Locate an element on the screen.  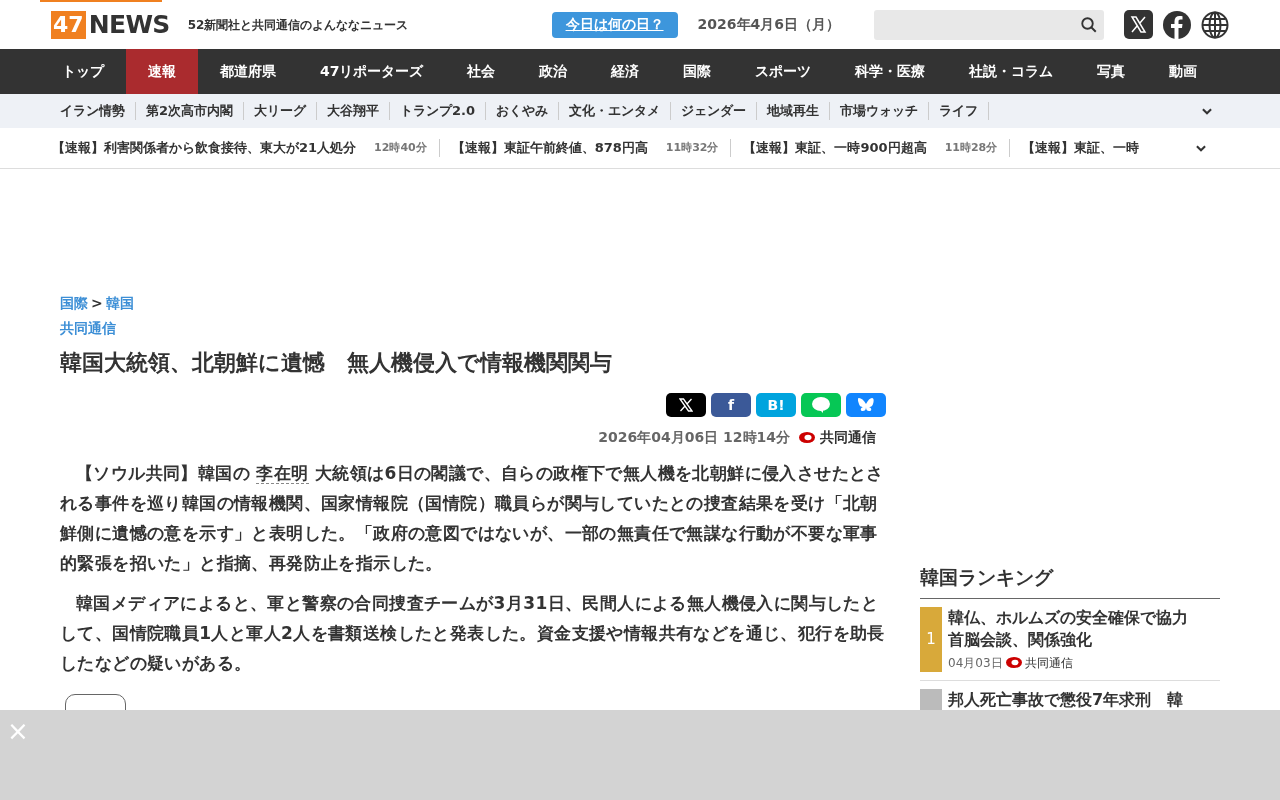
nav-tab: トップ is located at coordinates (83, 71).